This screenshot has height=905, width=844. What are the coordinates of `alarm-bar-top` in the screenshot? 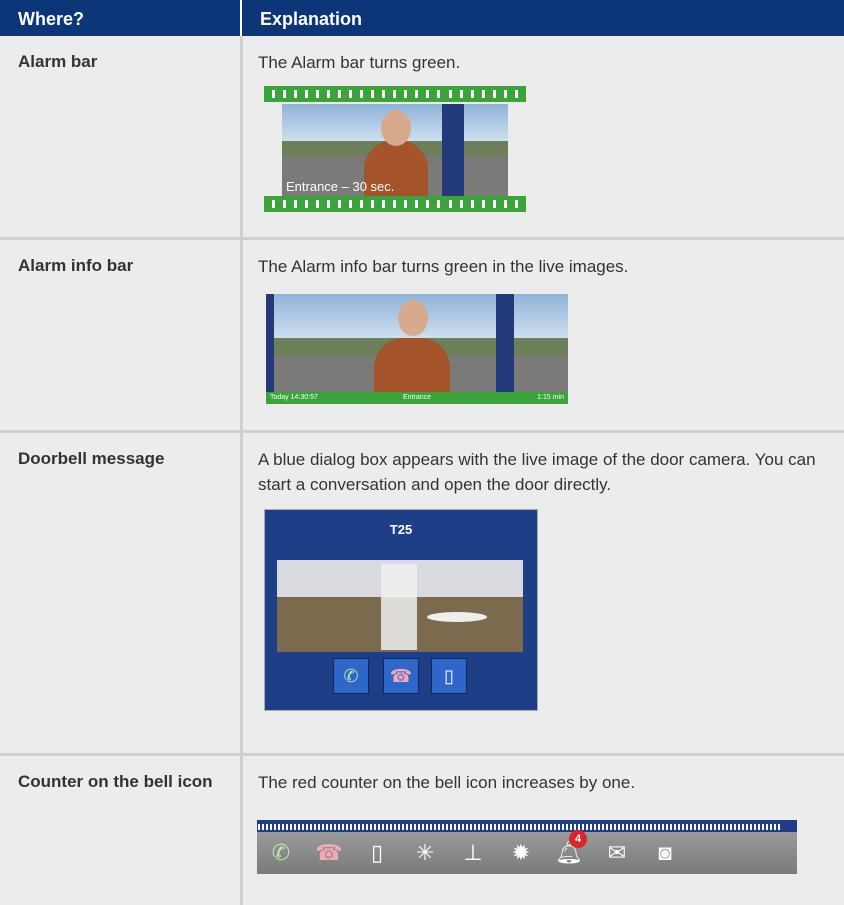 It's located at (395, 94).